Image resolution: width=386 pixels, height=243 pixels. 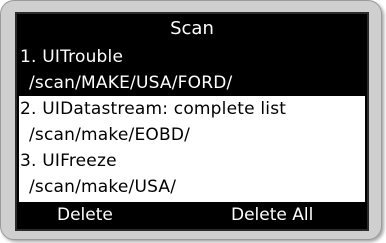 What do you see at coordinates (85, 215) in the screenshot?
I see `delete-button: Delete` at bounding box center [85, 215].